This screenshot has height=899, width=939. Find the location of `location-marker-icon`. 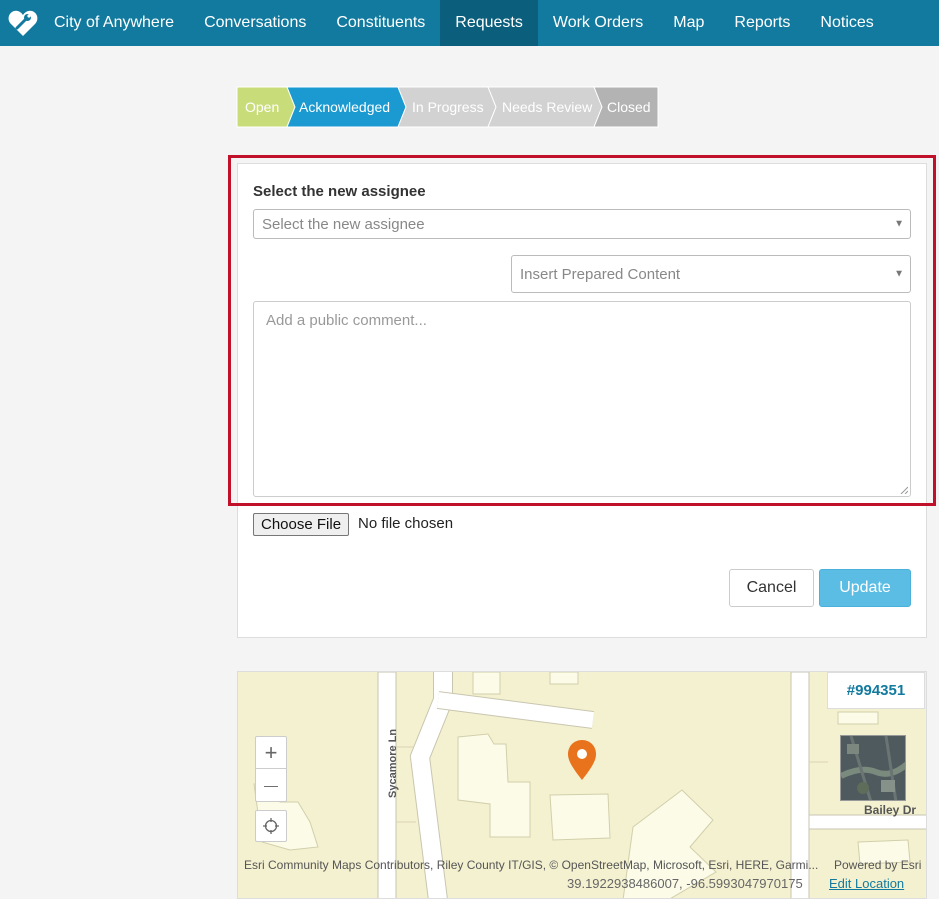

location-marker-icon is located at coordinates (582, 760).